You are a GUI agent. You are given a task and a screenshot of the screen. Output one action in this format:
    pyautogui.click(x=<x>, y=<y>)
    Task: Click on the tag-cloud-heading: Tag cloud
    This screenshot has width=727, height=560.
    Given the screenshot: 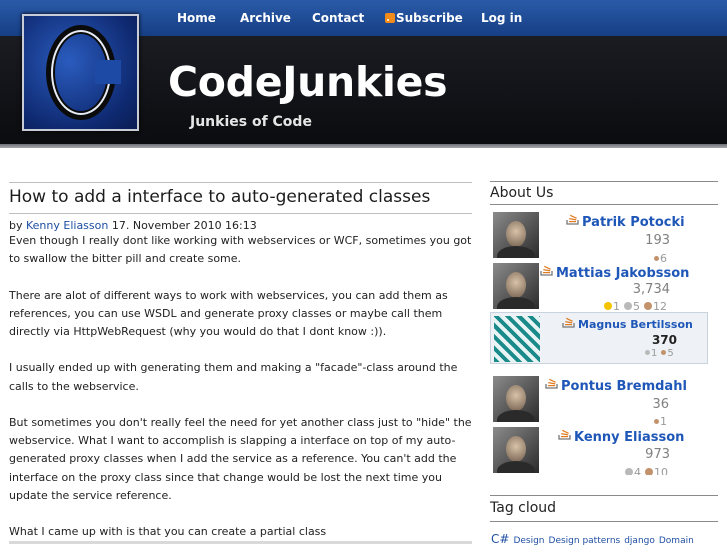 What is the action you would take?
    pyautogui.click(x=523, y=508)
    